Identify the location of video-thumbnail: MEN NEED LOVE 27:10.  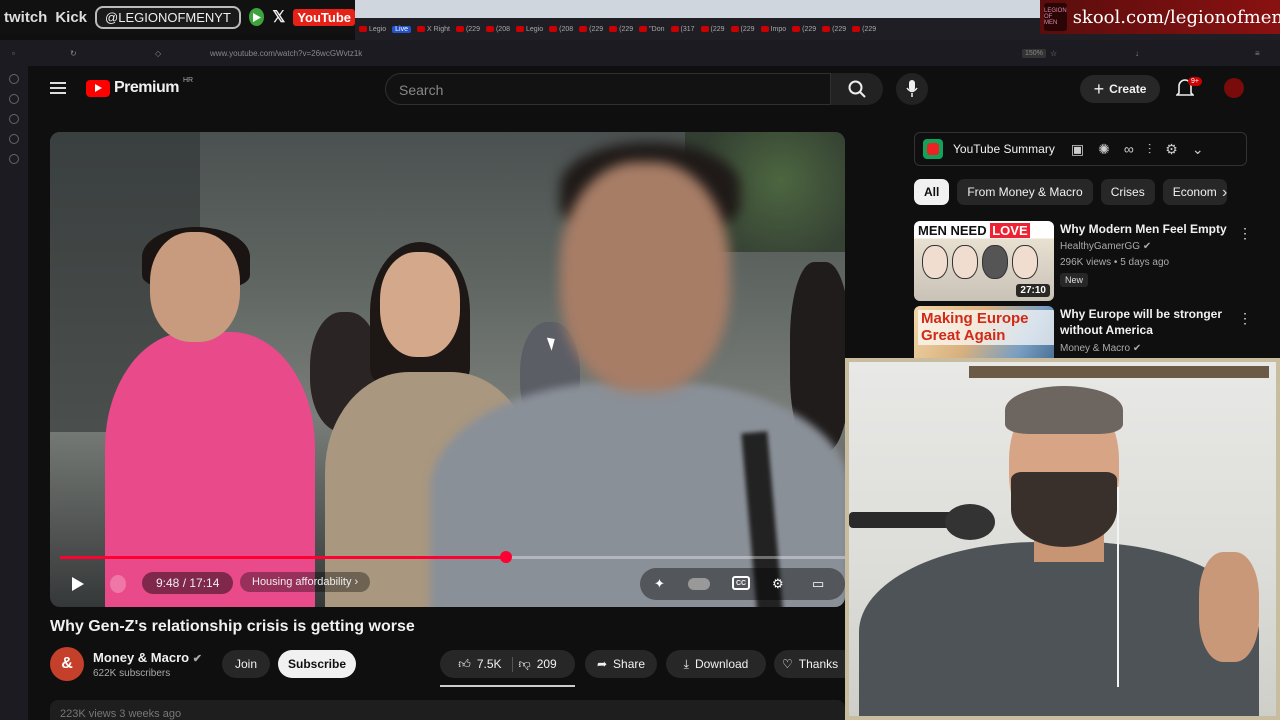
(984, 261).